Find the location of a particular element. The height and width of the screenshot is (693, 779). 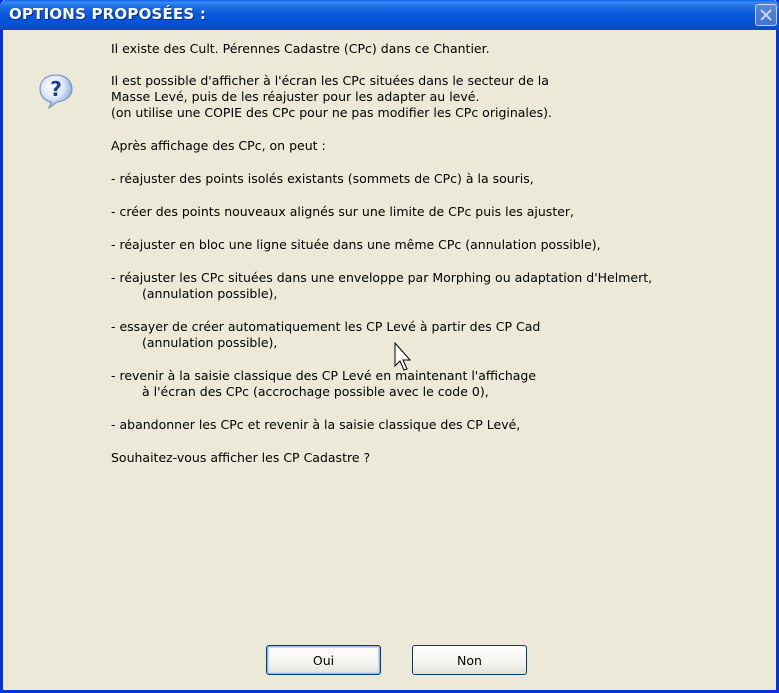

close-button is located at coordinates (766, 15).